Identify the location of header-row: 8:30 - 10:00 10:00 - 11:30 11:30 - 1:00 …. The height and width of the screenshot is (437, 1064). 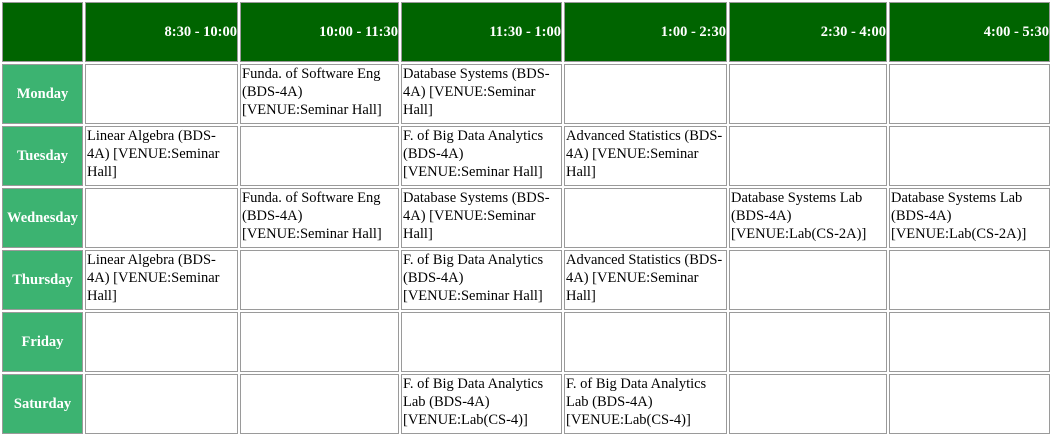
(526, 32).